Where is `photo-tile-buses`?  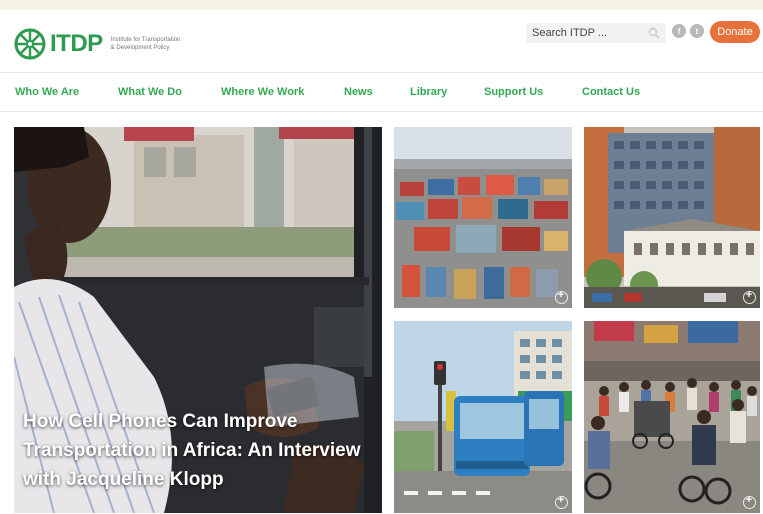 photo-tile-buses is located at coordinates (483, 417).